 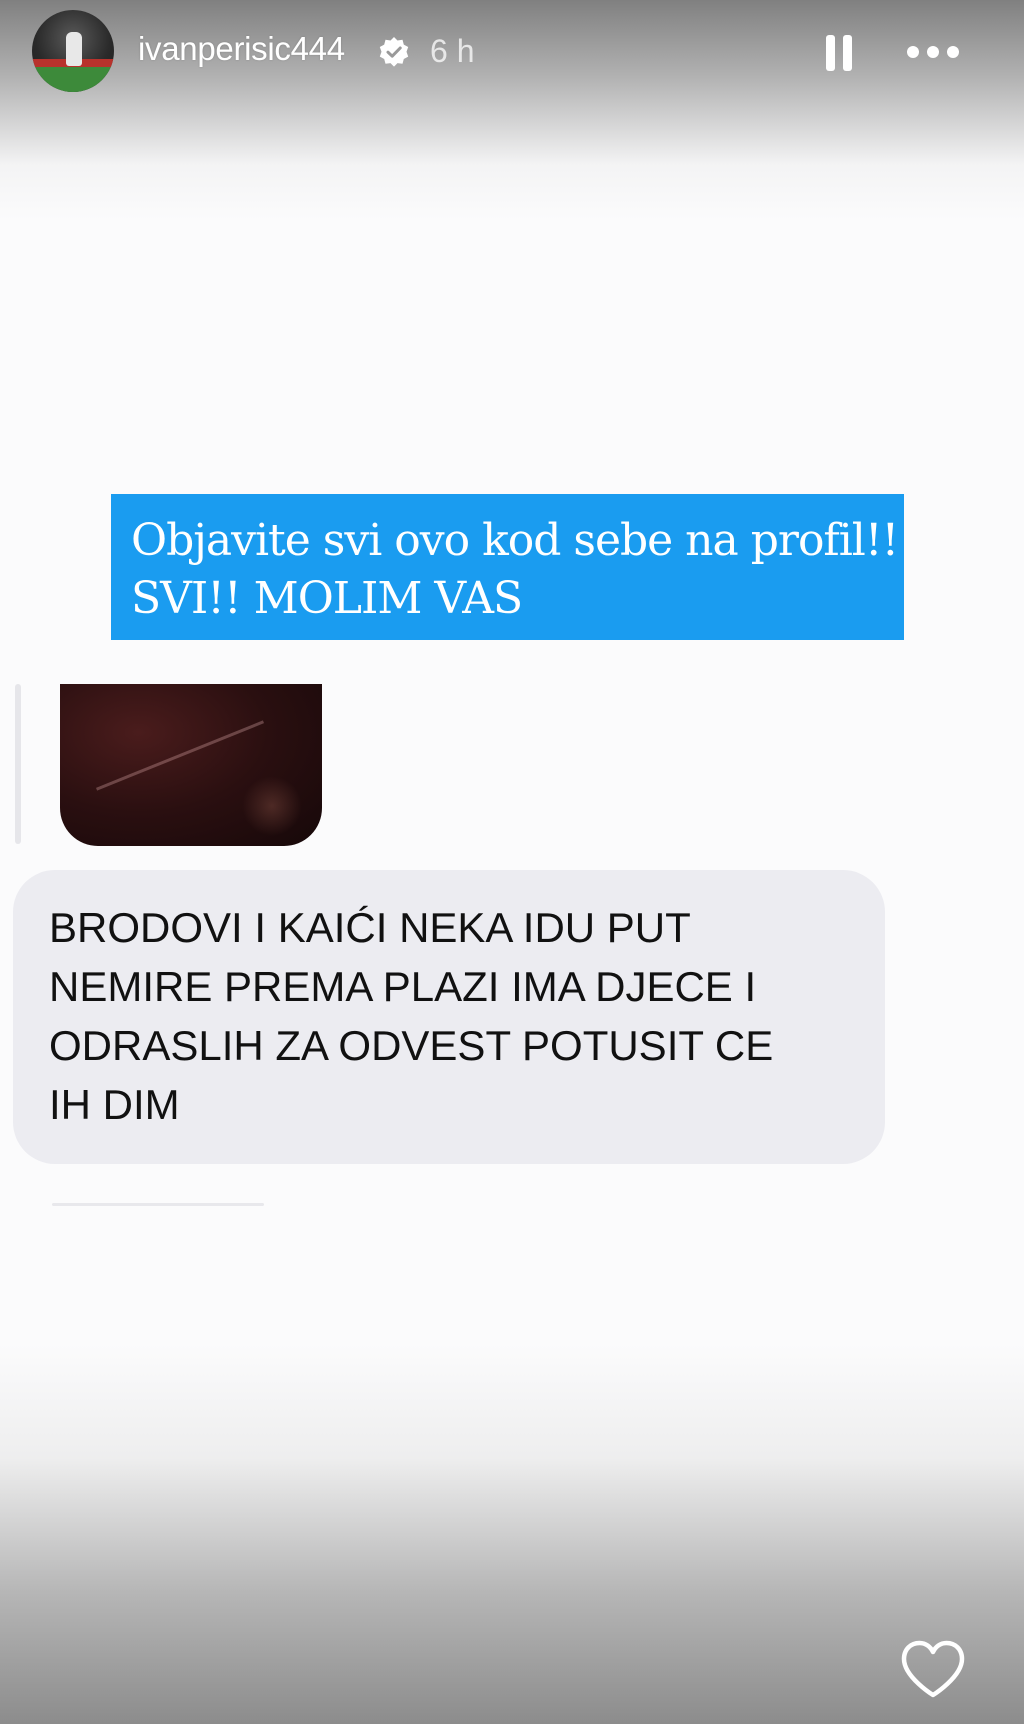 I want to click on caption-line-1: Objavite svi ovo kod sebe na profil!!, so click(x=515, y=540).